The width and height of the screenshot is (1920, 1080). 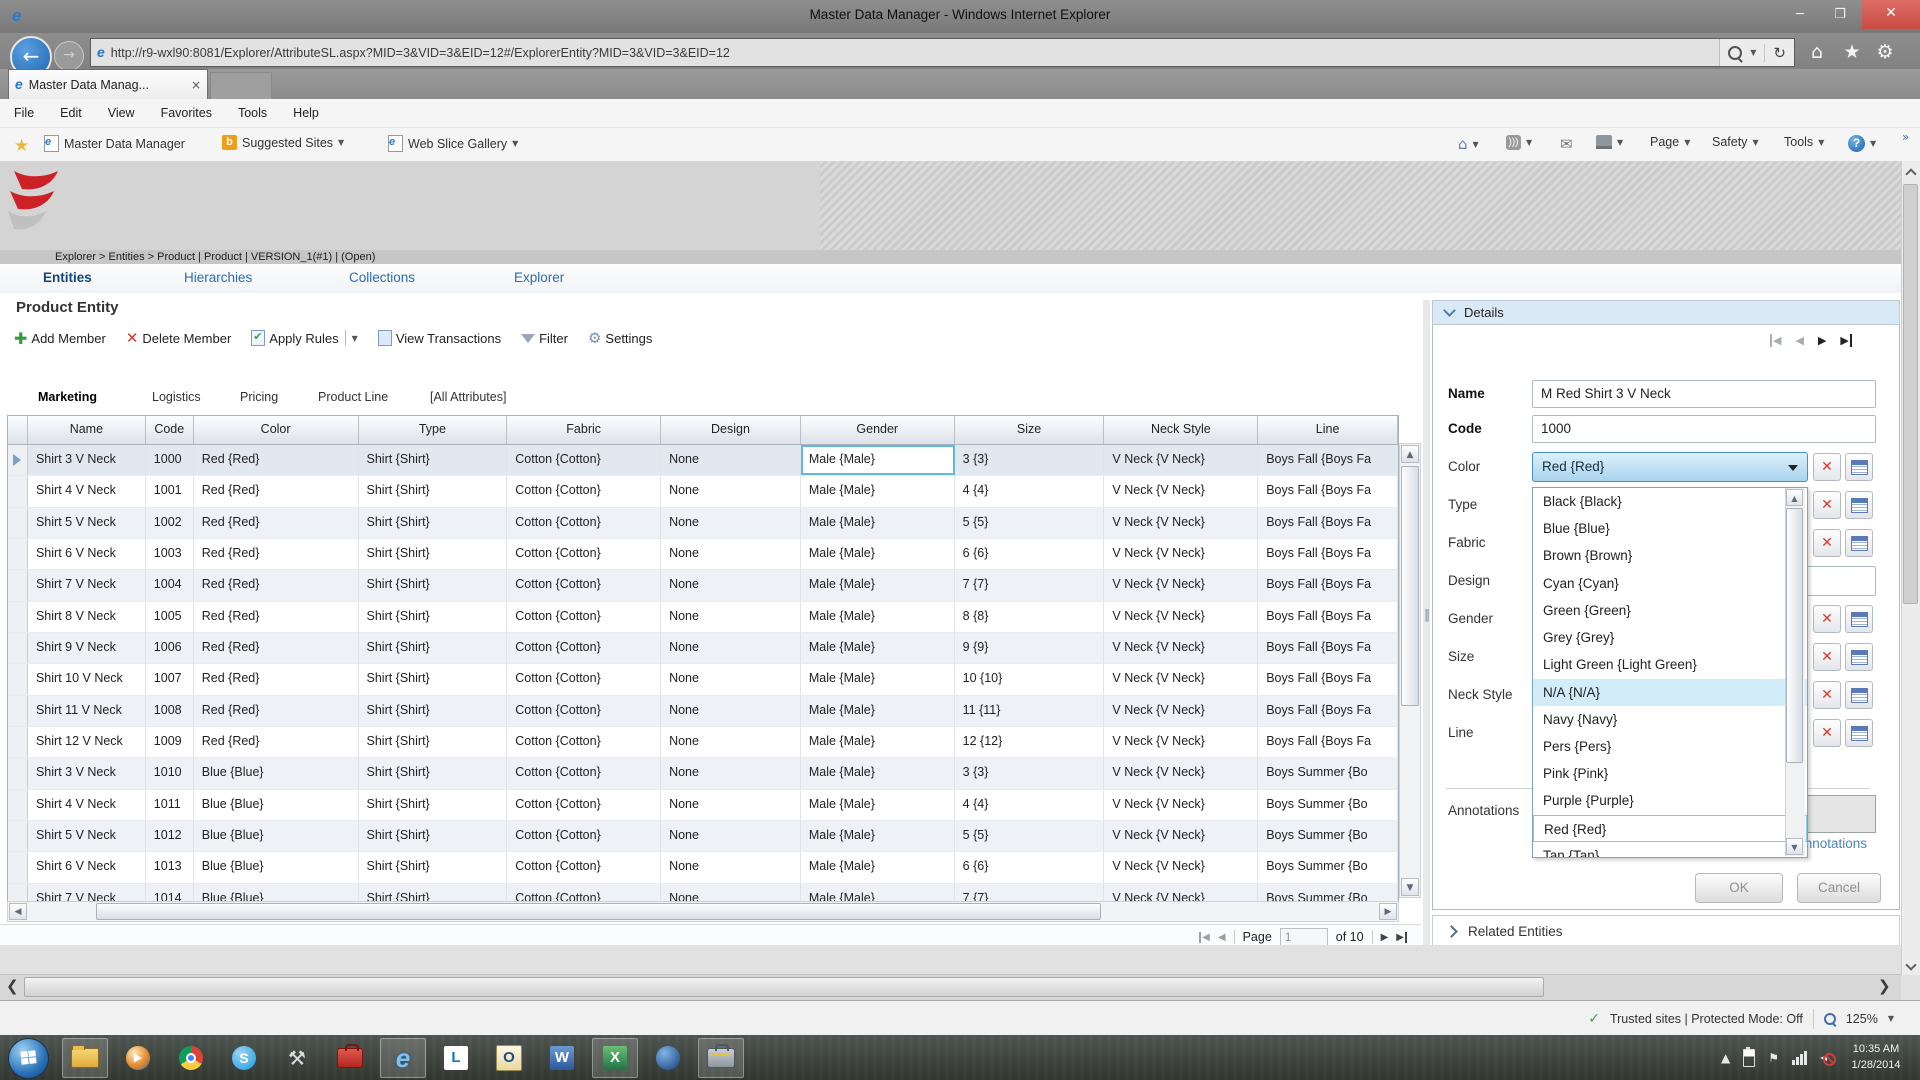 I want to click on fabric-clear-button: ✕, so click(x=1827, y=543).